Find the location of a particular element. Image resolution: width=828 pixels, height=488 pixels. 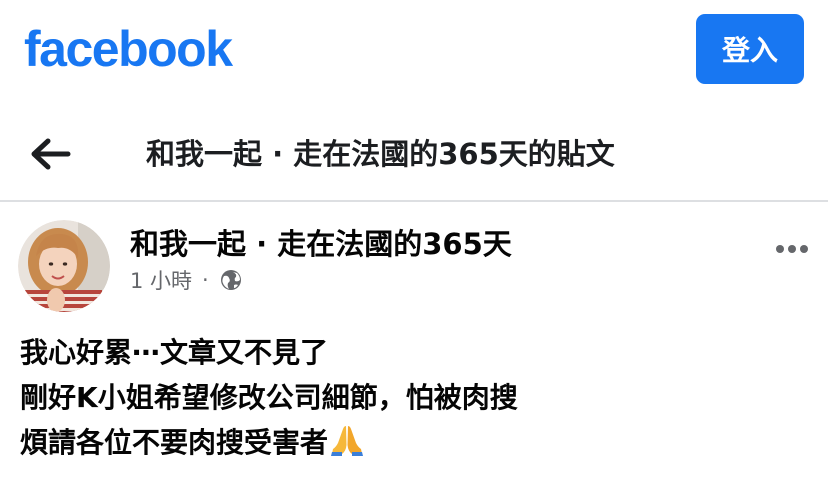

login-button: 登入 is located at coordinates (750, 49).